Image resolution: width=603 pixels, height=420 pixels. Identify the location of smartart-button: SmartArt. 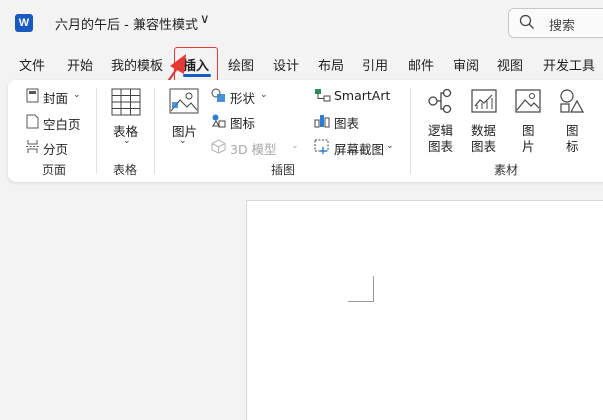
(362, 95).